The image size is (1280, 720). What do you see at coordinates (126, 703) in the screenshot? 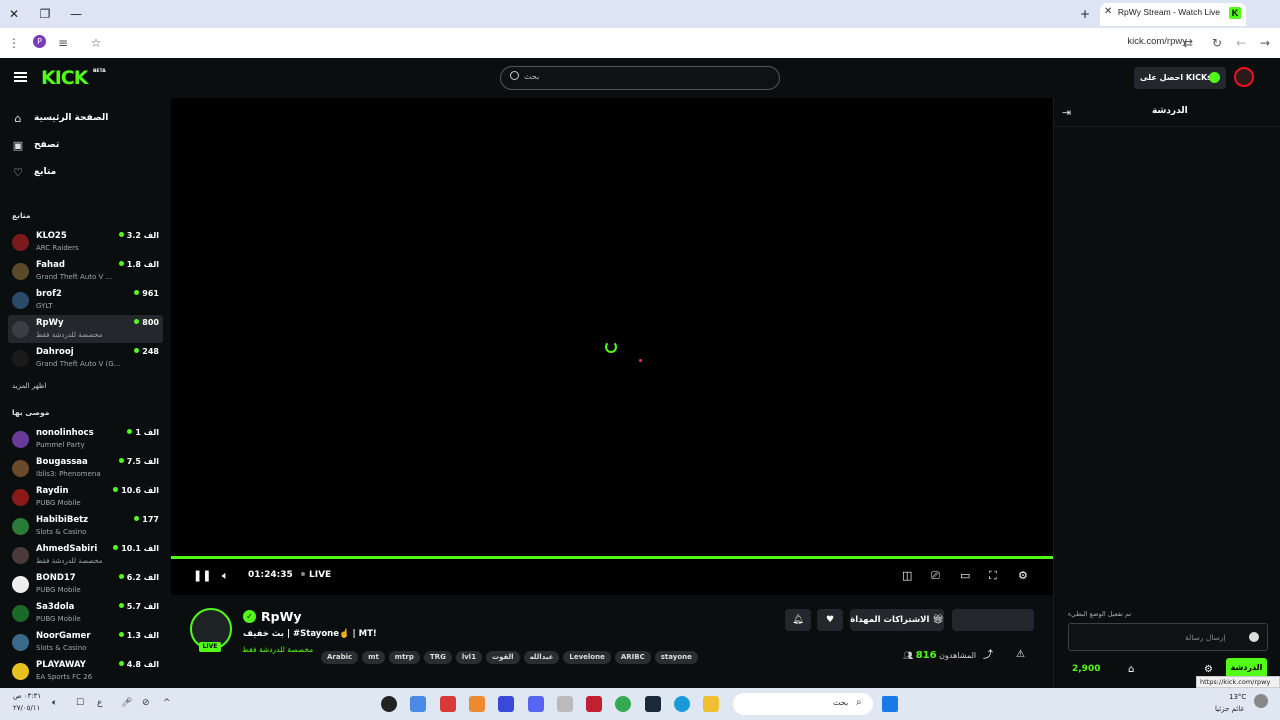
I see `microphone-icon: 🎤︎` at bounding box center [126, 703].